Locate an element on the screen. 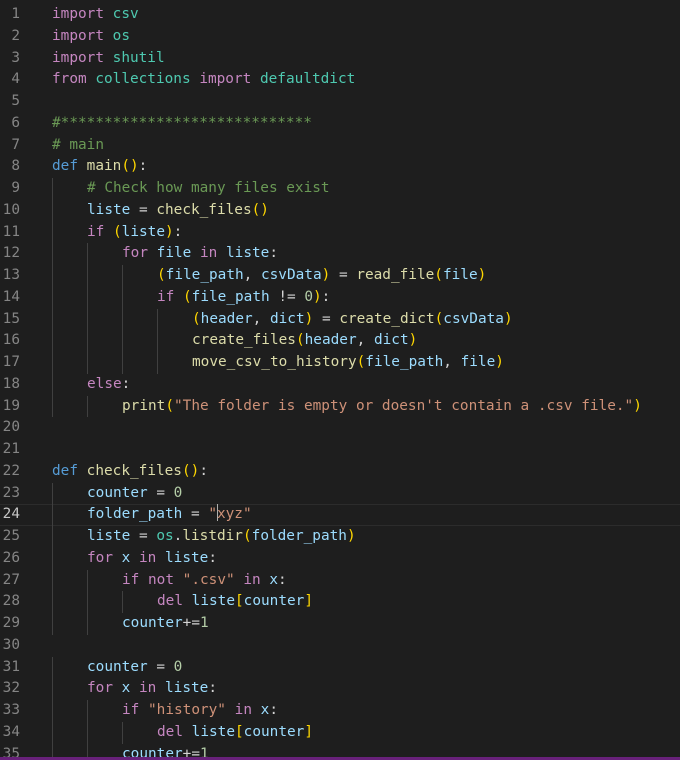 Image resolution: width=680 pixels, height=760 pixels. code-token: csvData is located at coordinates (291, 275).